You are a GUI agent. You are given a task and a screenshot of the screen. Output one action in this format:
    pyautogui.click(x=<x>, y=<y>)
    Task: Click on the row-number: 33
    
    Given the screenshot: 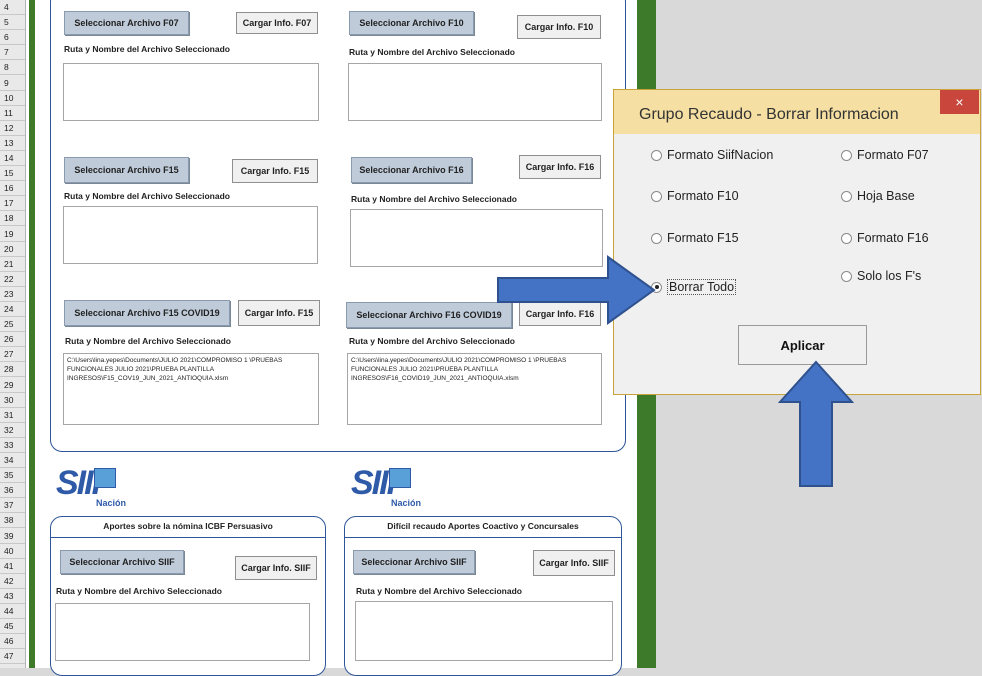 What is the action you would take?
    pyautogui.click(x=12, y=445)
    